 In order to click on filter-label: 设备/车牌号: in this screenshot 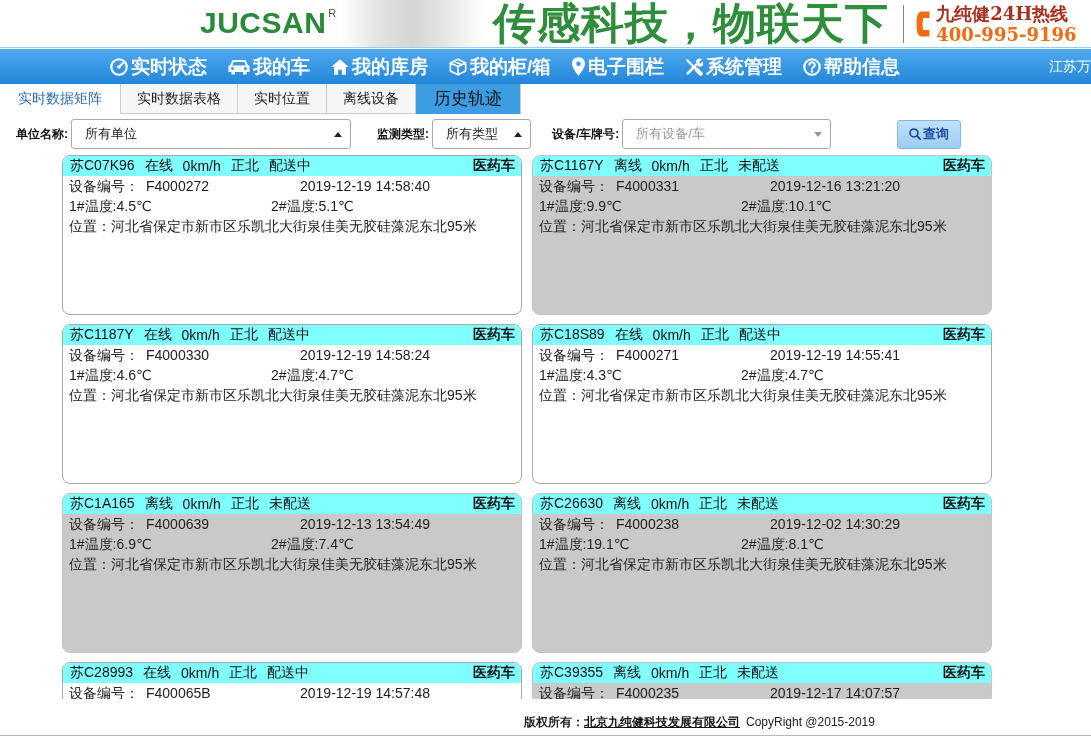, I will do `click(586, 134)`.